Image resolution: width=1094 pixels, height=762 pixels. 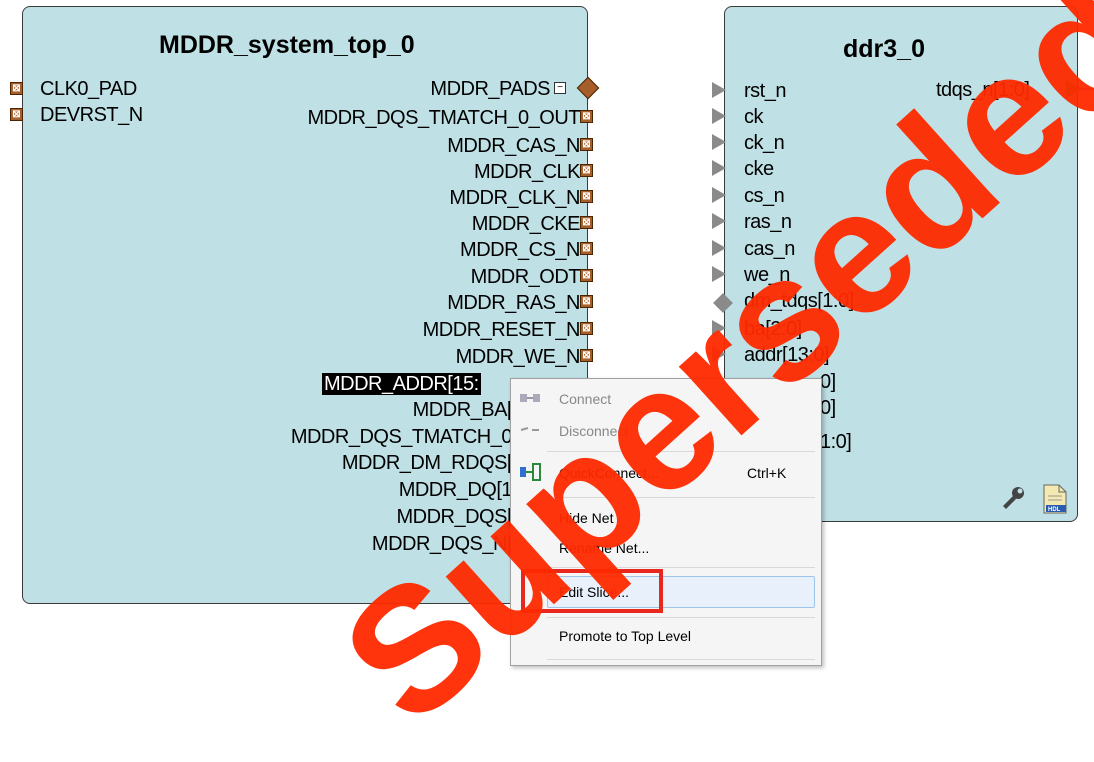 I want to click on port-label-devrst-n: DEVRST_N, so click(x=91, y=115).